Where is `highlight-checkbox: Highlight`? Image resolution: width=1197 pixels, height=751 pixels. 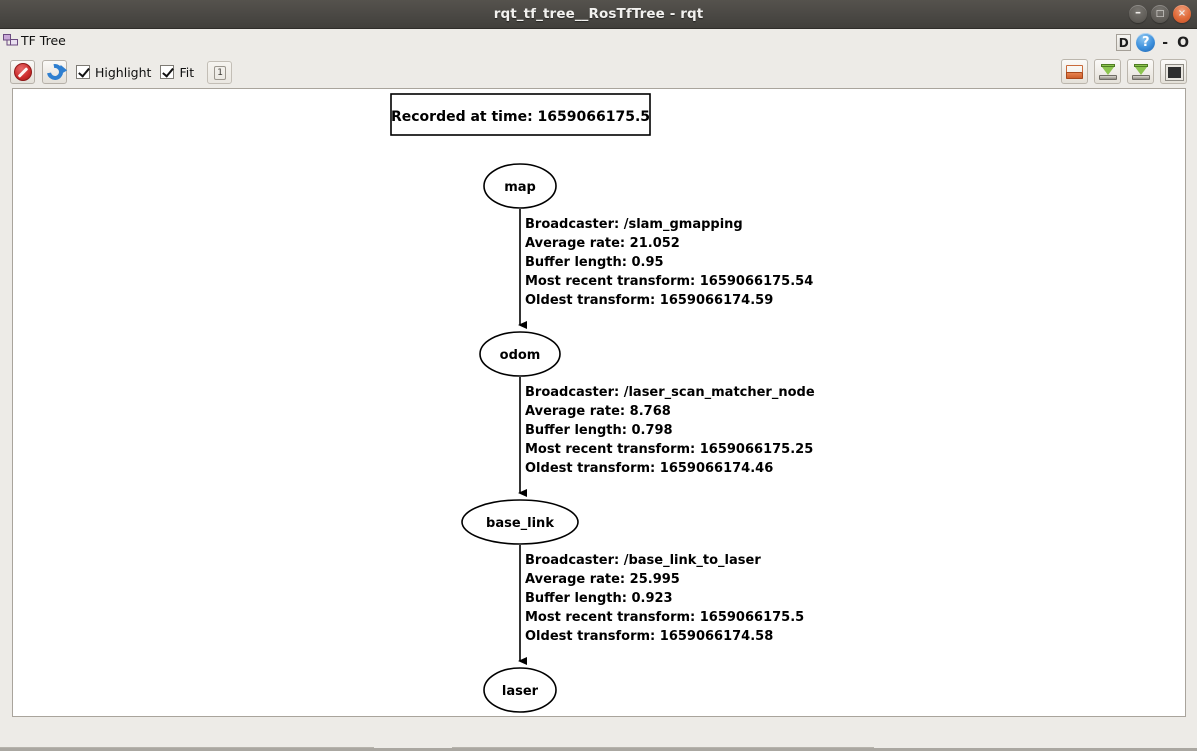 highlight-checkbox: Highlight is located at coordinates (113, 72).